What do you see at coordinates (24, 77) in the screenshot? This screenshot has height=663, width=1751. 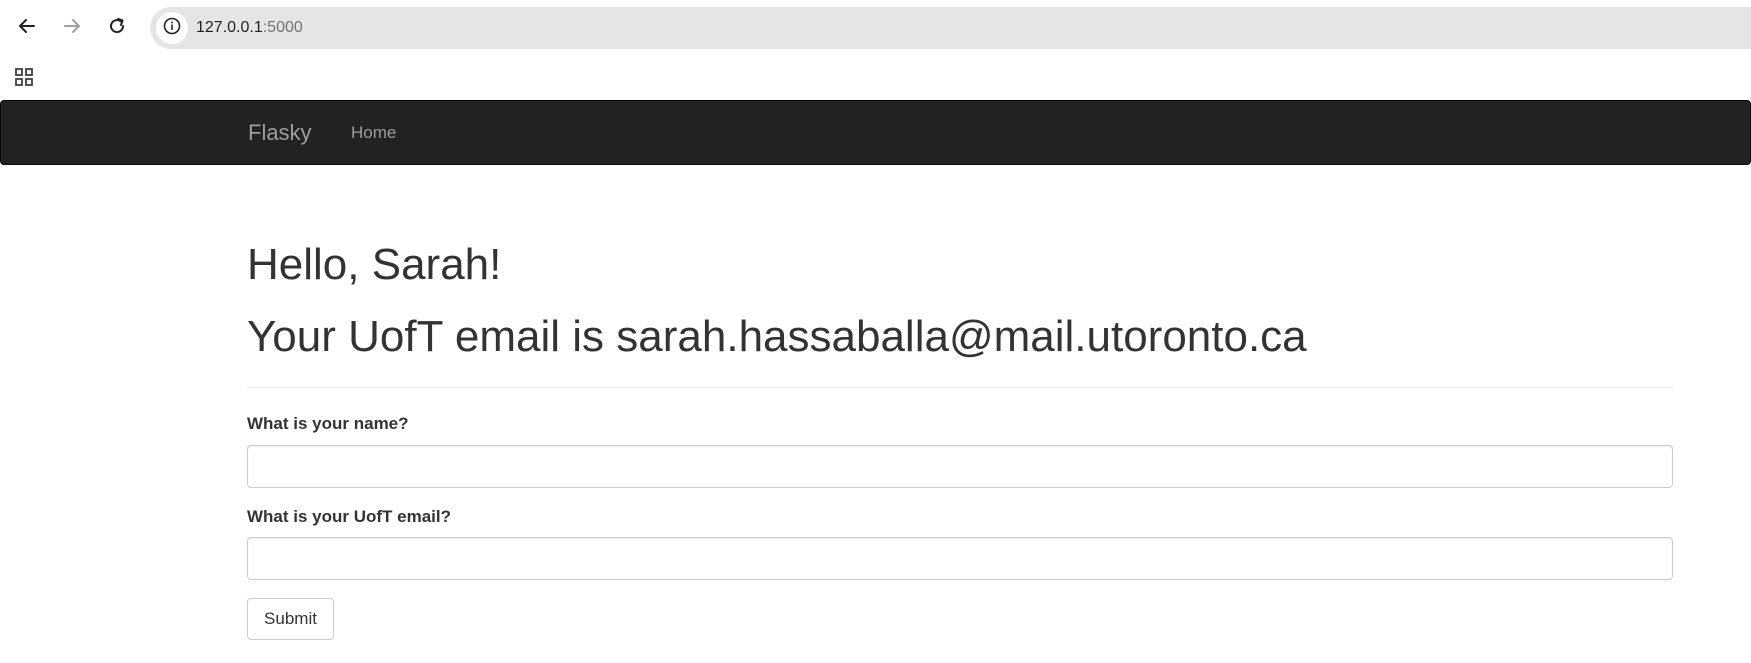 I see `apps-icon` at bounding box center [24, 77].